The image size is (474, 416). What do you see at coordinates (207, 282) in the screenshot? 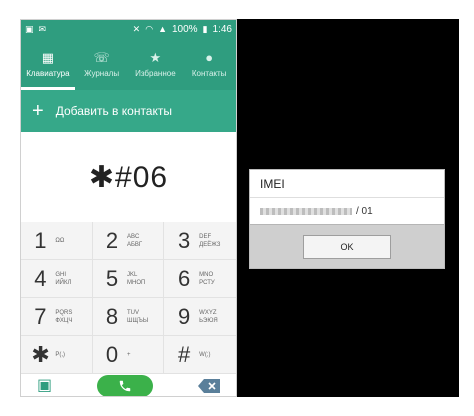
I see `key-letters-ru: РСТУ` at bounding box center [207, 282].